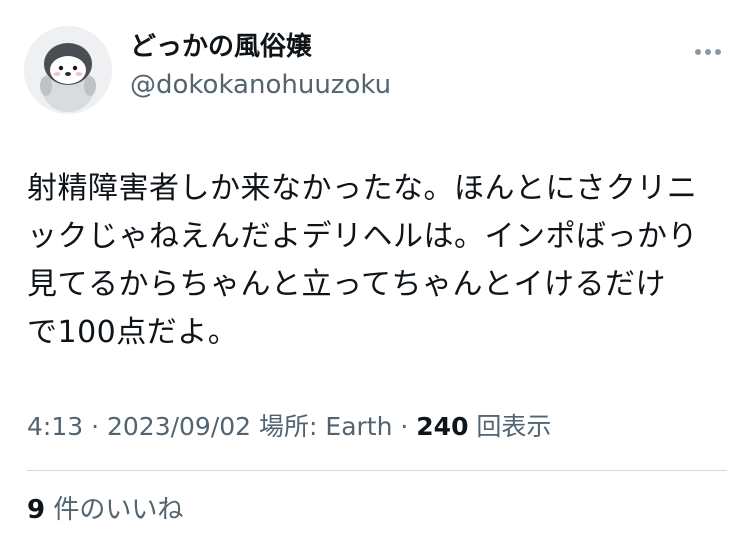 Image resolution: width=750 pixels, height=537 pixels. Describe the element at coordinates (377, 470) in the screenshot. I see `divider` at that location.